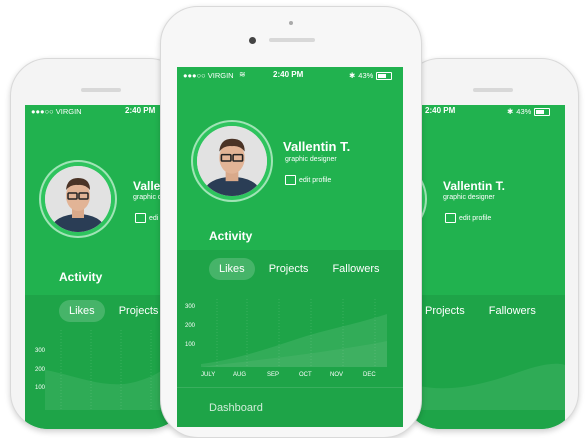 Image resolution: width=585 pixels, height=438 pixels. What do you see at coordinates (305, 375) in the screenshot?
I see `x-tick: OCT` at bounding box center [305, 375].